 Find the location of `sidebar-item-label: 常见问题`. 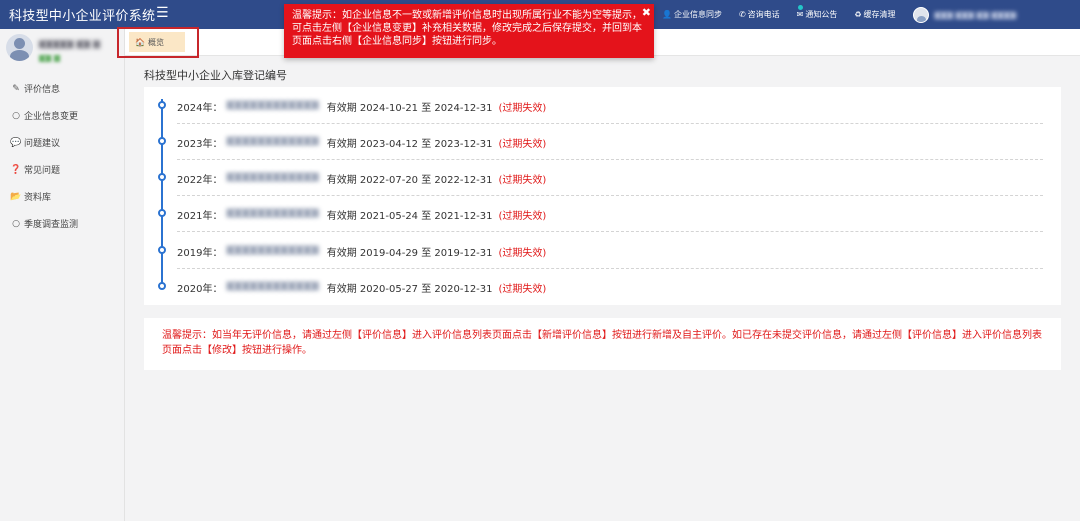

sidebar-item-label: 常见问题 is located at coordinates (42, 171).